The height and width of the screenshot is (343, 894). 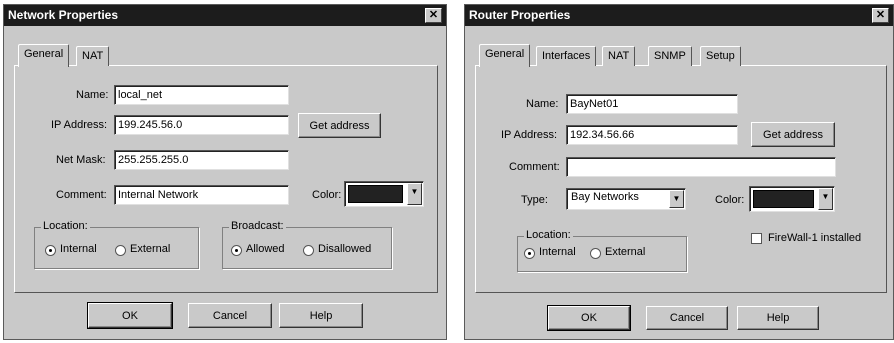 I want to click on broadcast-allowed-label: Allowed, so click(x=265, y=249).